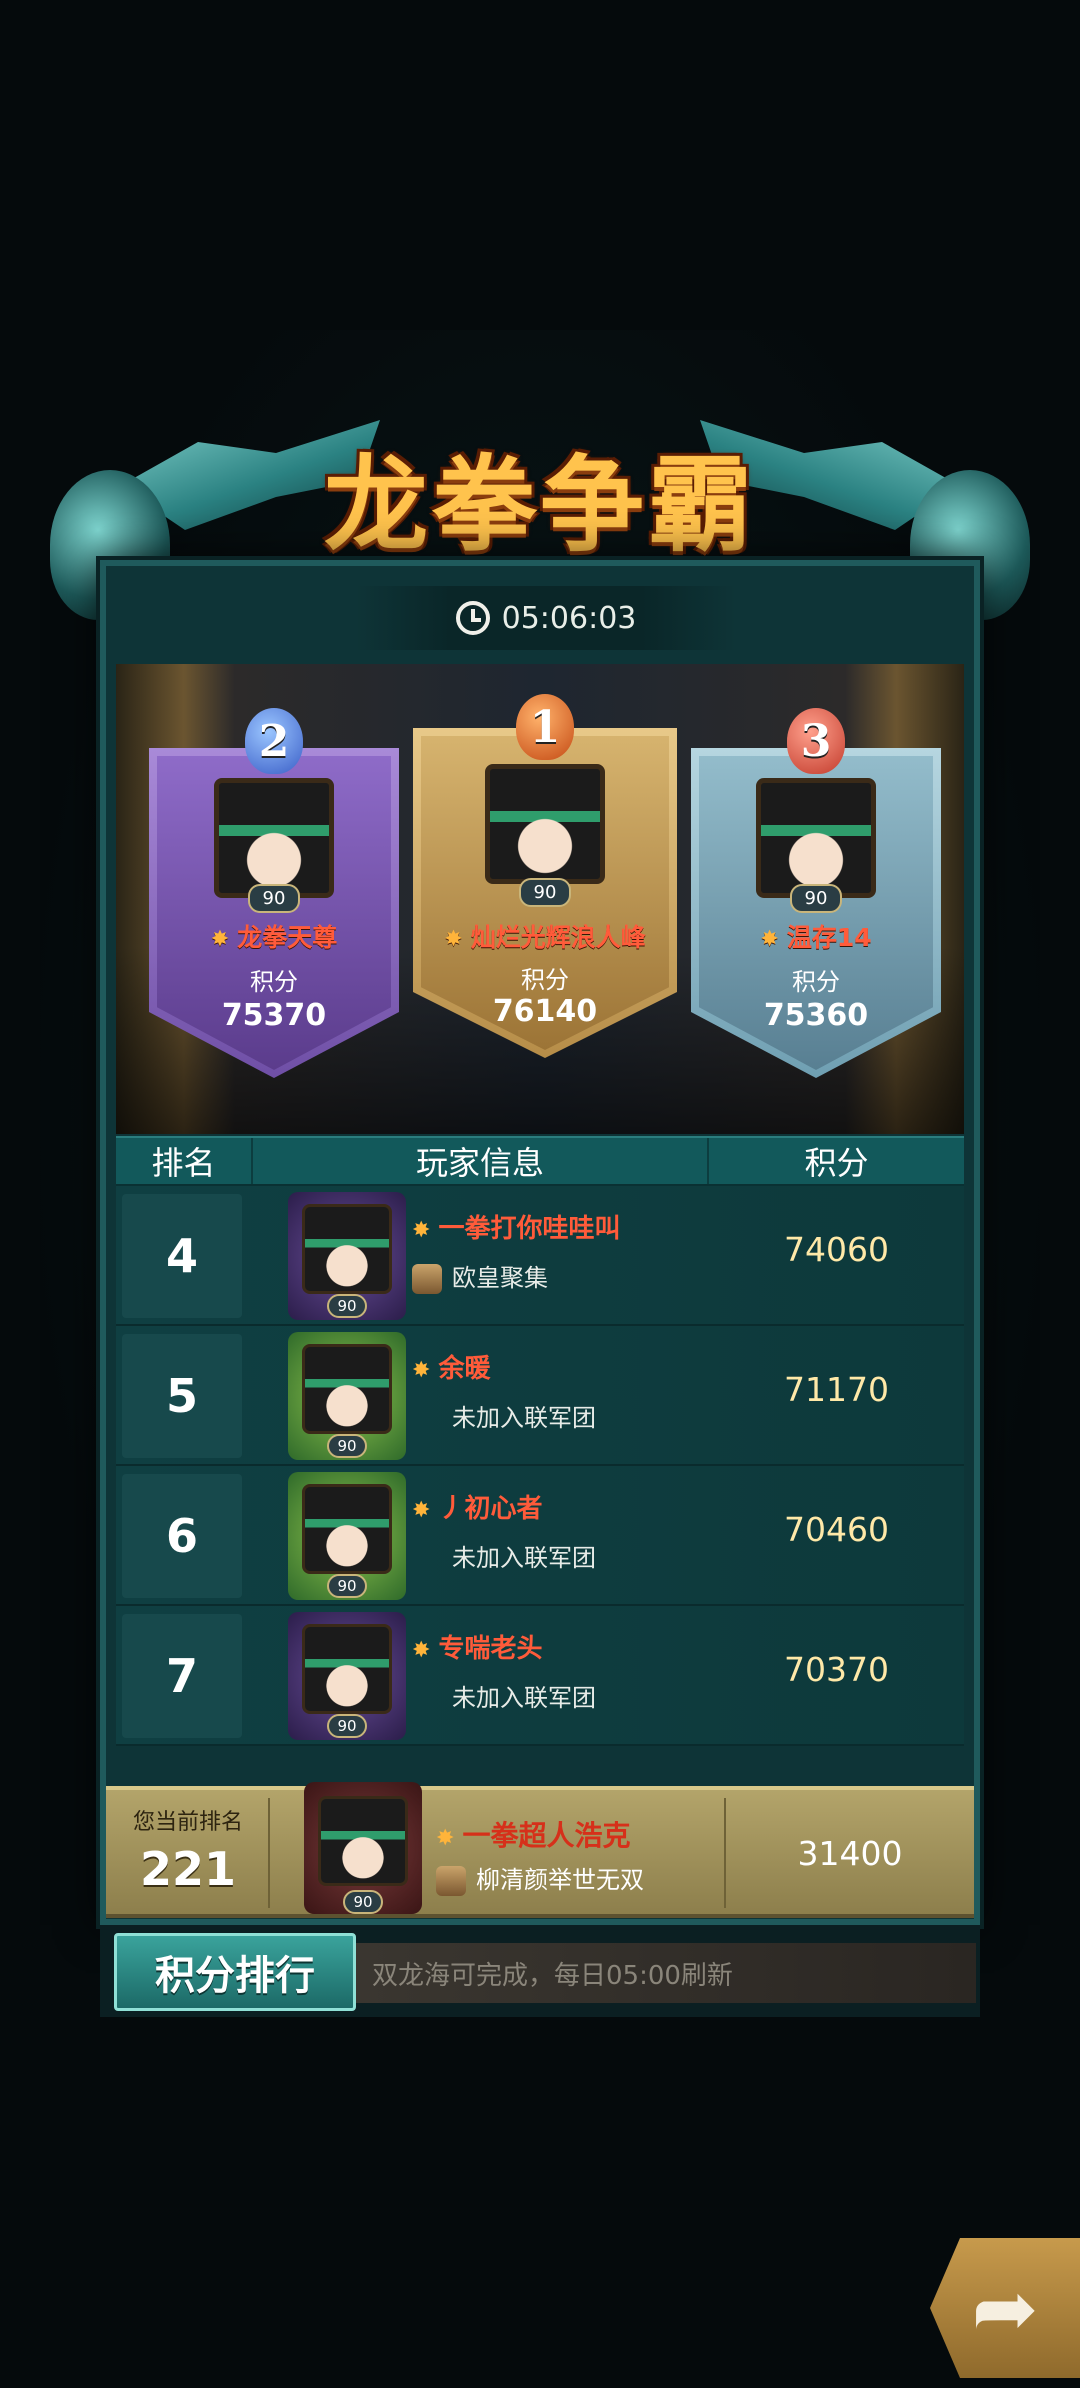  Describe the element at coordinates (480, 1161) in the screenshot. I see `header-player-info: 玩家信息` at that location.